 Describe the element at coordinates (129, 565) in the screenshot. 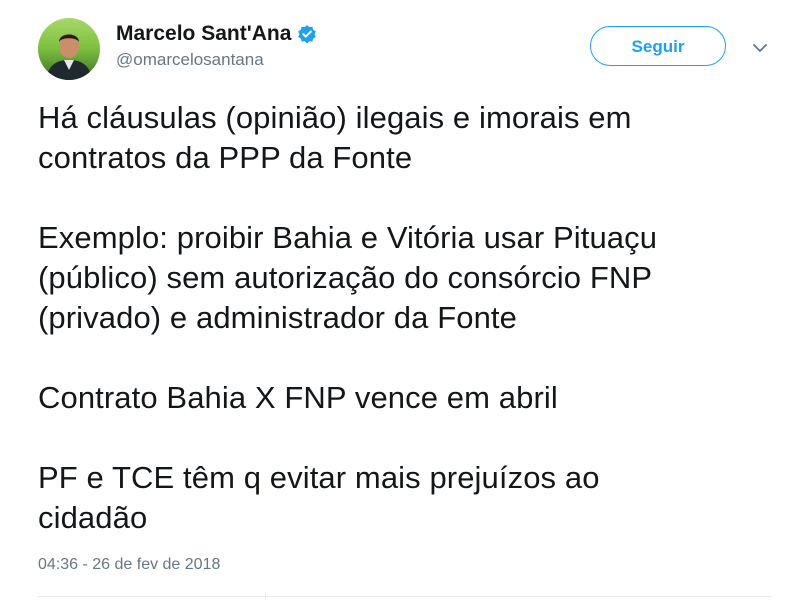

I see `tweet-timestamp: 04:36 - 26 de fev de 2018` at that location.